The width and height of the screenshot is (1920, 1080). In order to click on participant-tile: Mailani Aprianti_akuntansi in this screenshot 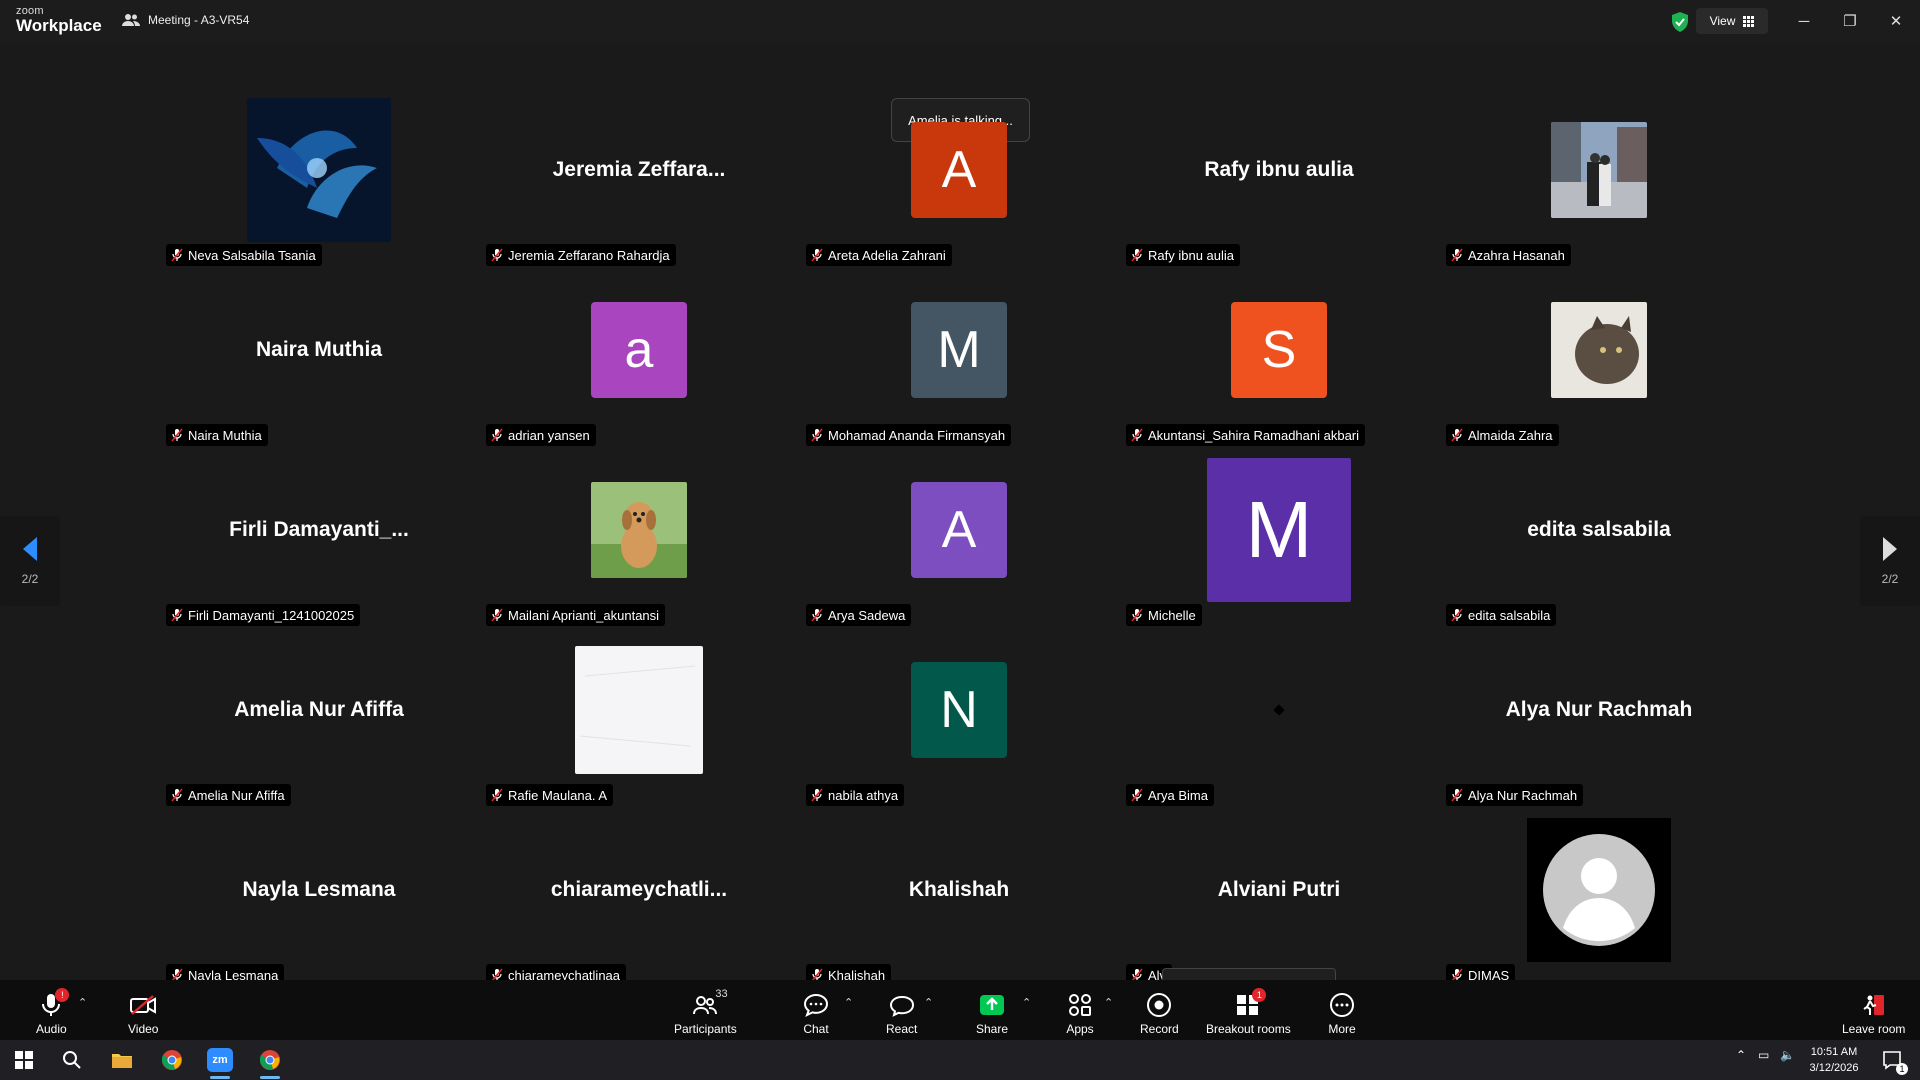, I will do `click(639, 545)`.